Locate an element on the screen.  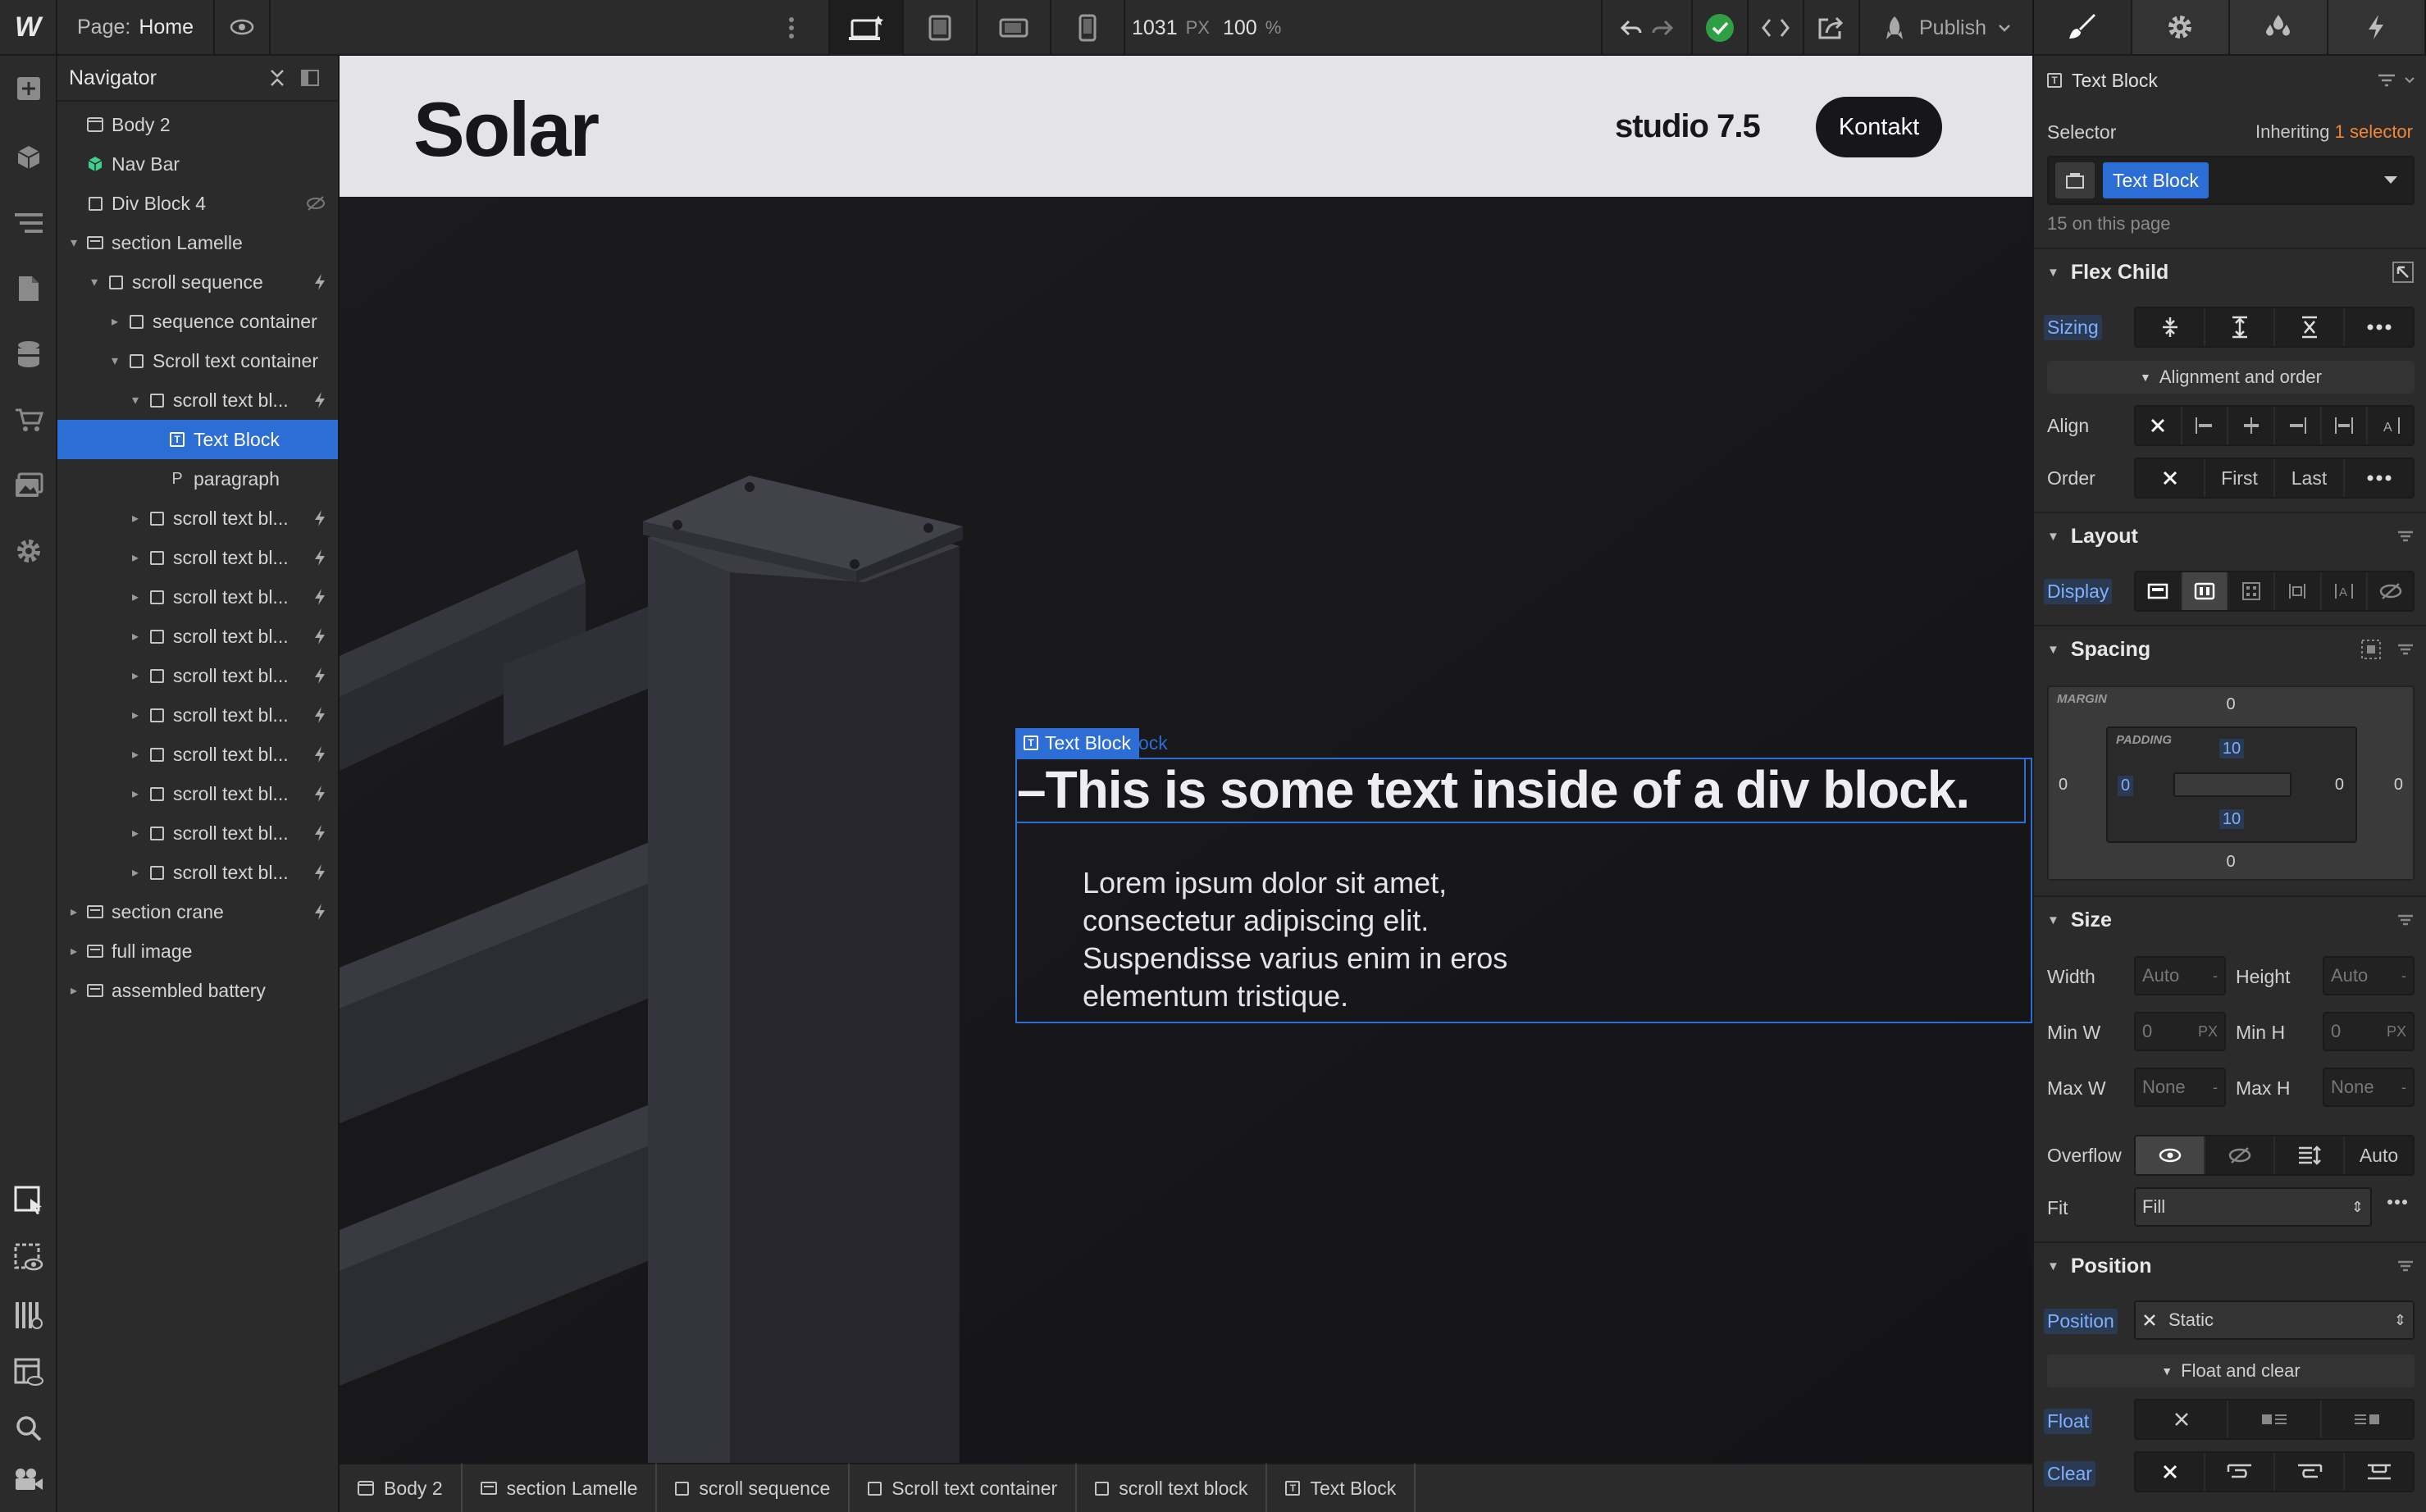
margin-left-value: 0 is located at coordinates (2063, 785).